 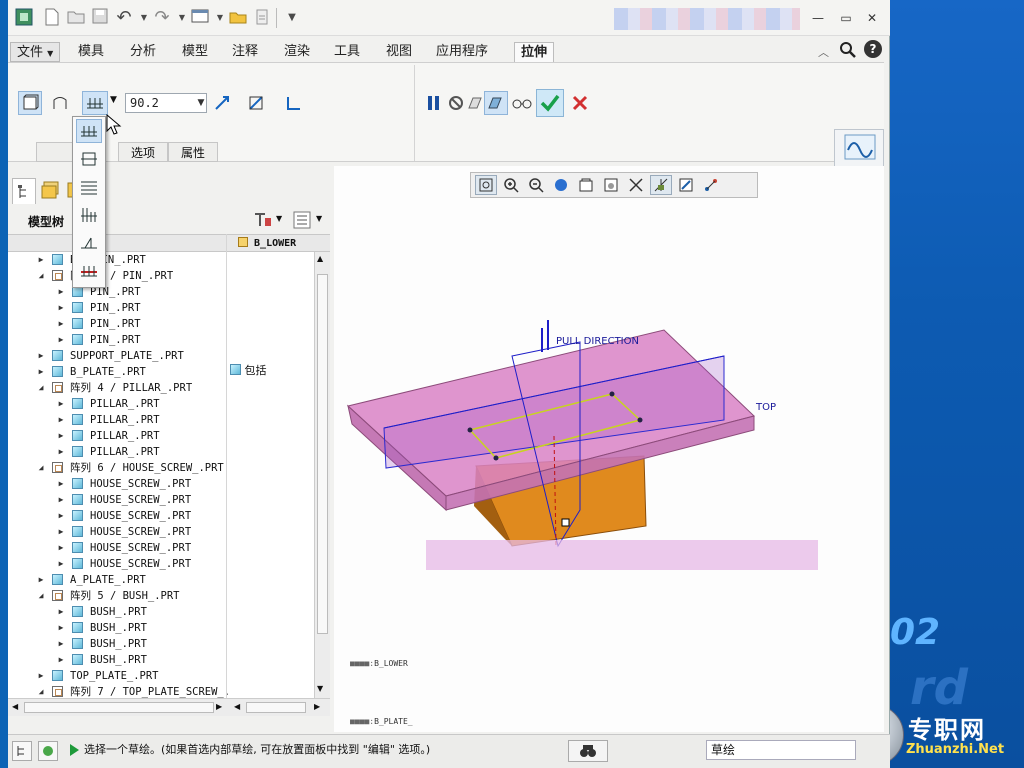 I want to click on tree-vertical-scrollbar: ▲ ▼, so click(x=322, y=475).